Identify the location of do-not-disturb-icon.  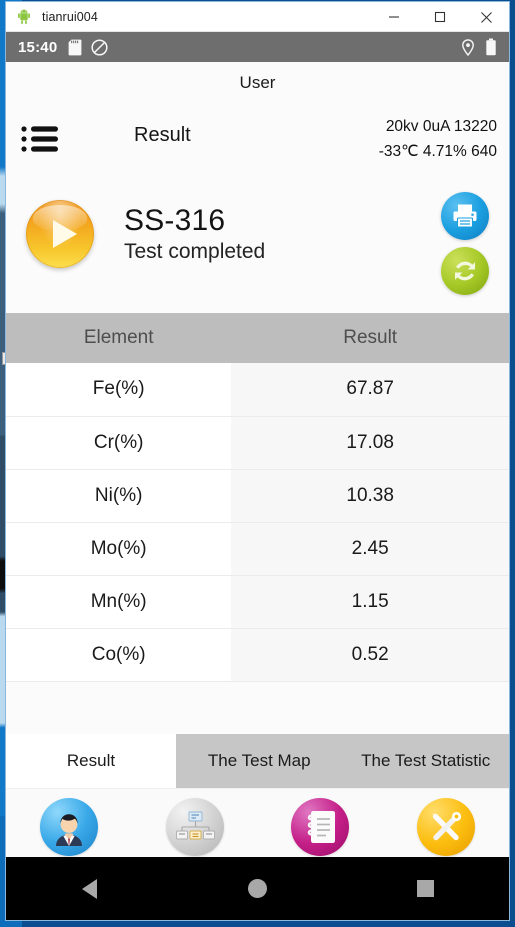
(99, 47).